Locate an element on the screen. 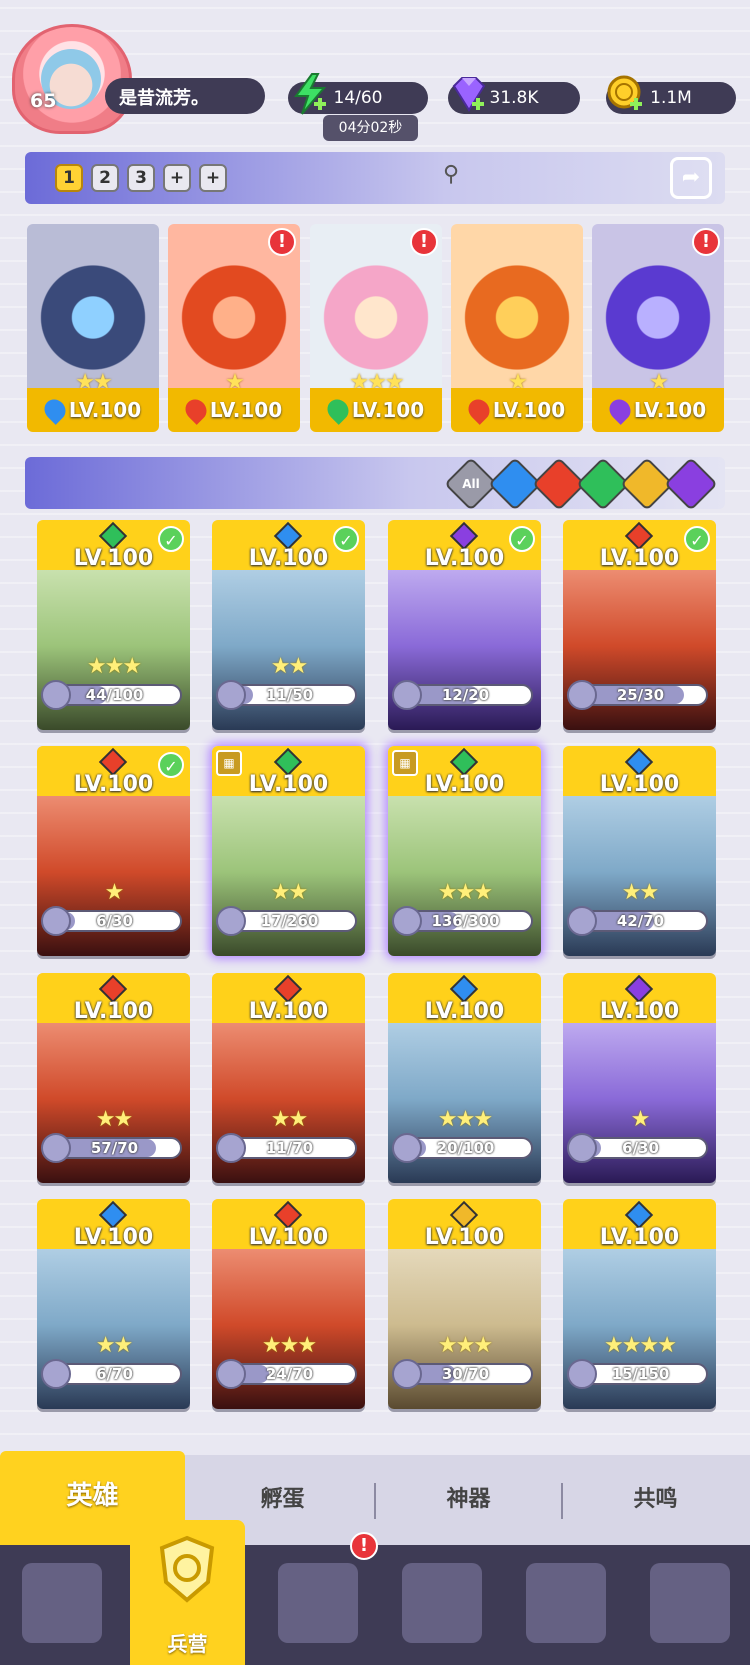 This screenshot has height=1665, width=750. hero-card: LV.100 ★★★ 30/70 is located at coordinates (464, 1304).